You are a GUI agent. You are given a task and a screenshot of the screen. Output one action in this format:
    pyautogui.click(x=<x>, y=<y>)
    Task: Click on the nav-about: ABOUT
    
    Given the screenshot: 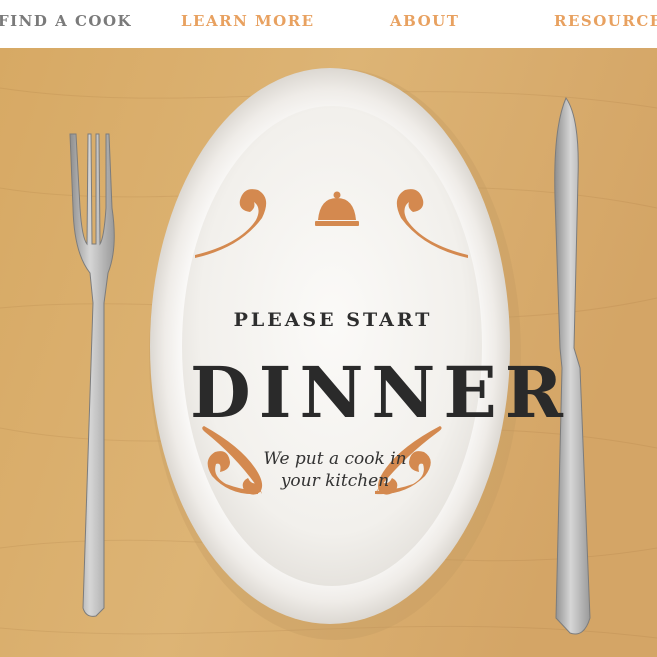 What is the action you would take?
    pyautogui.click(x=424, y=21)
    